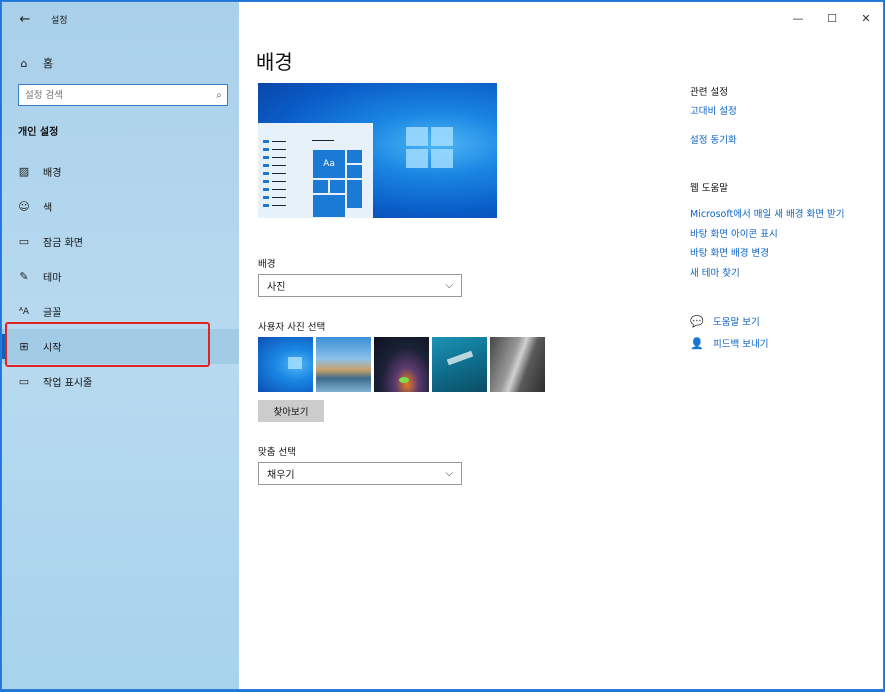 This screenshot has height=692, width=885. What do you see at coordinates (697, 343) in the screenshot?
I see `feedback-person-icon: 👤` at bounding box center [697, 343].